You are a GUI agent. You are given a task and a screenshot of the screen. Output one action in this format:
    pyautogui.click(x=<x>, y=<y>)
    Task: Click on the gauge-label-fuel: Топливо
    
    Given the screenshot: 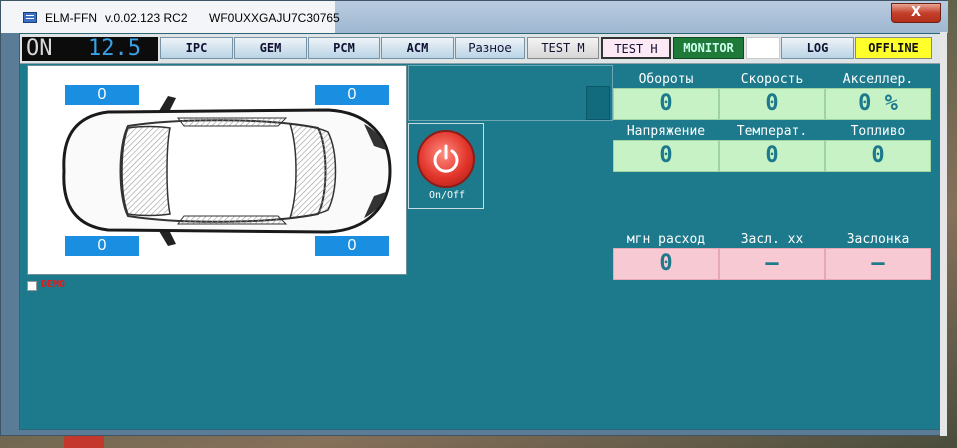 What is the action you would take?
    pyautogui.click(x=878, y=131)
    